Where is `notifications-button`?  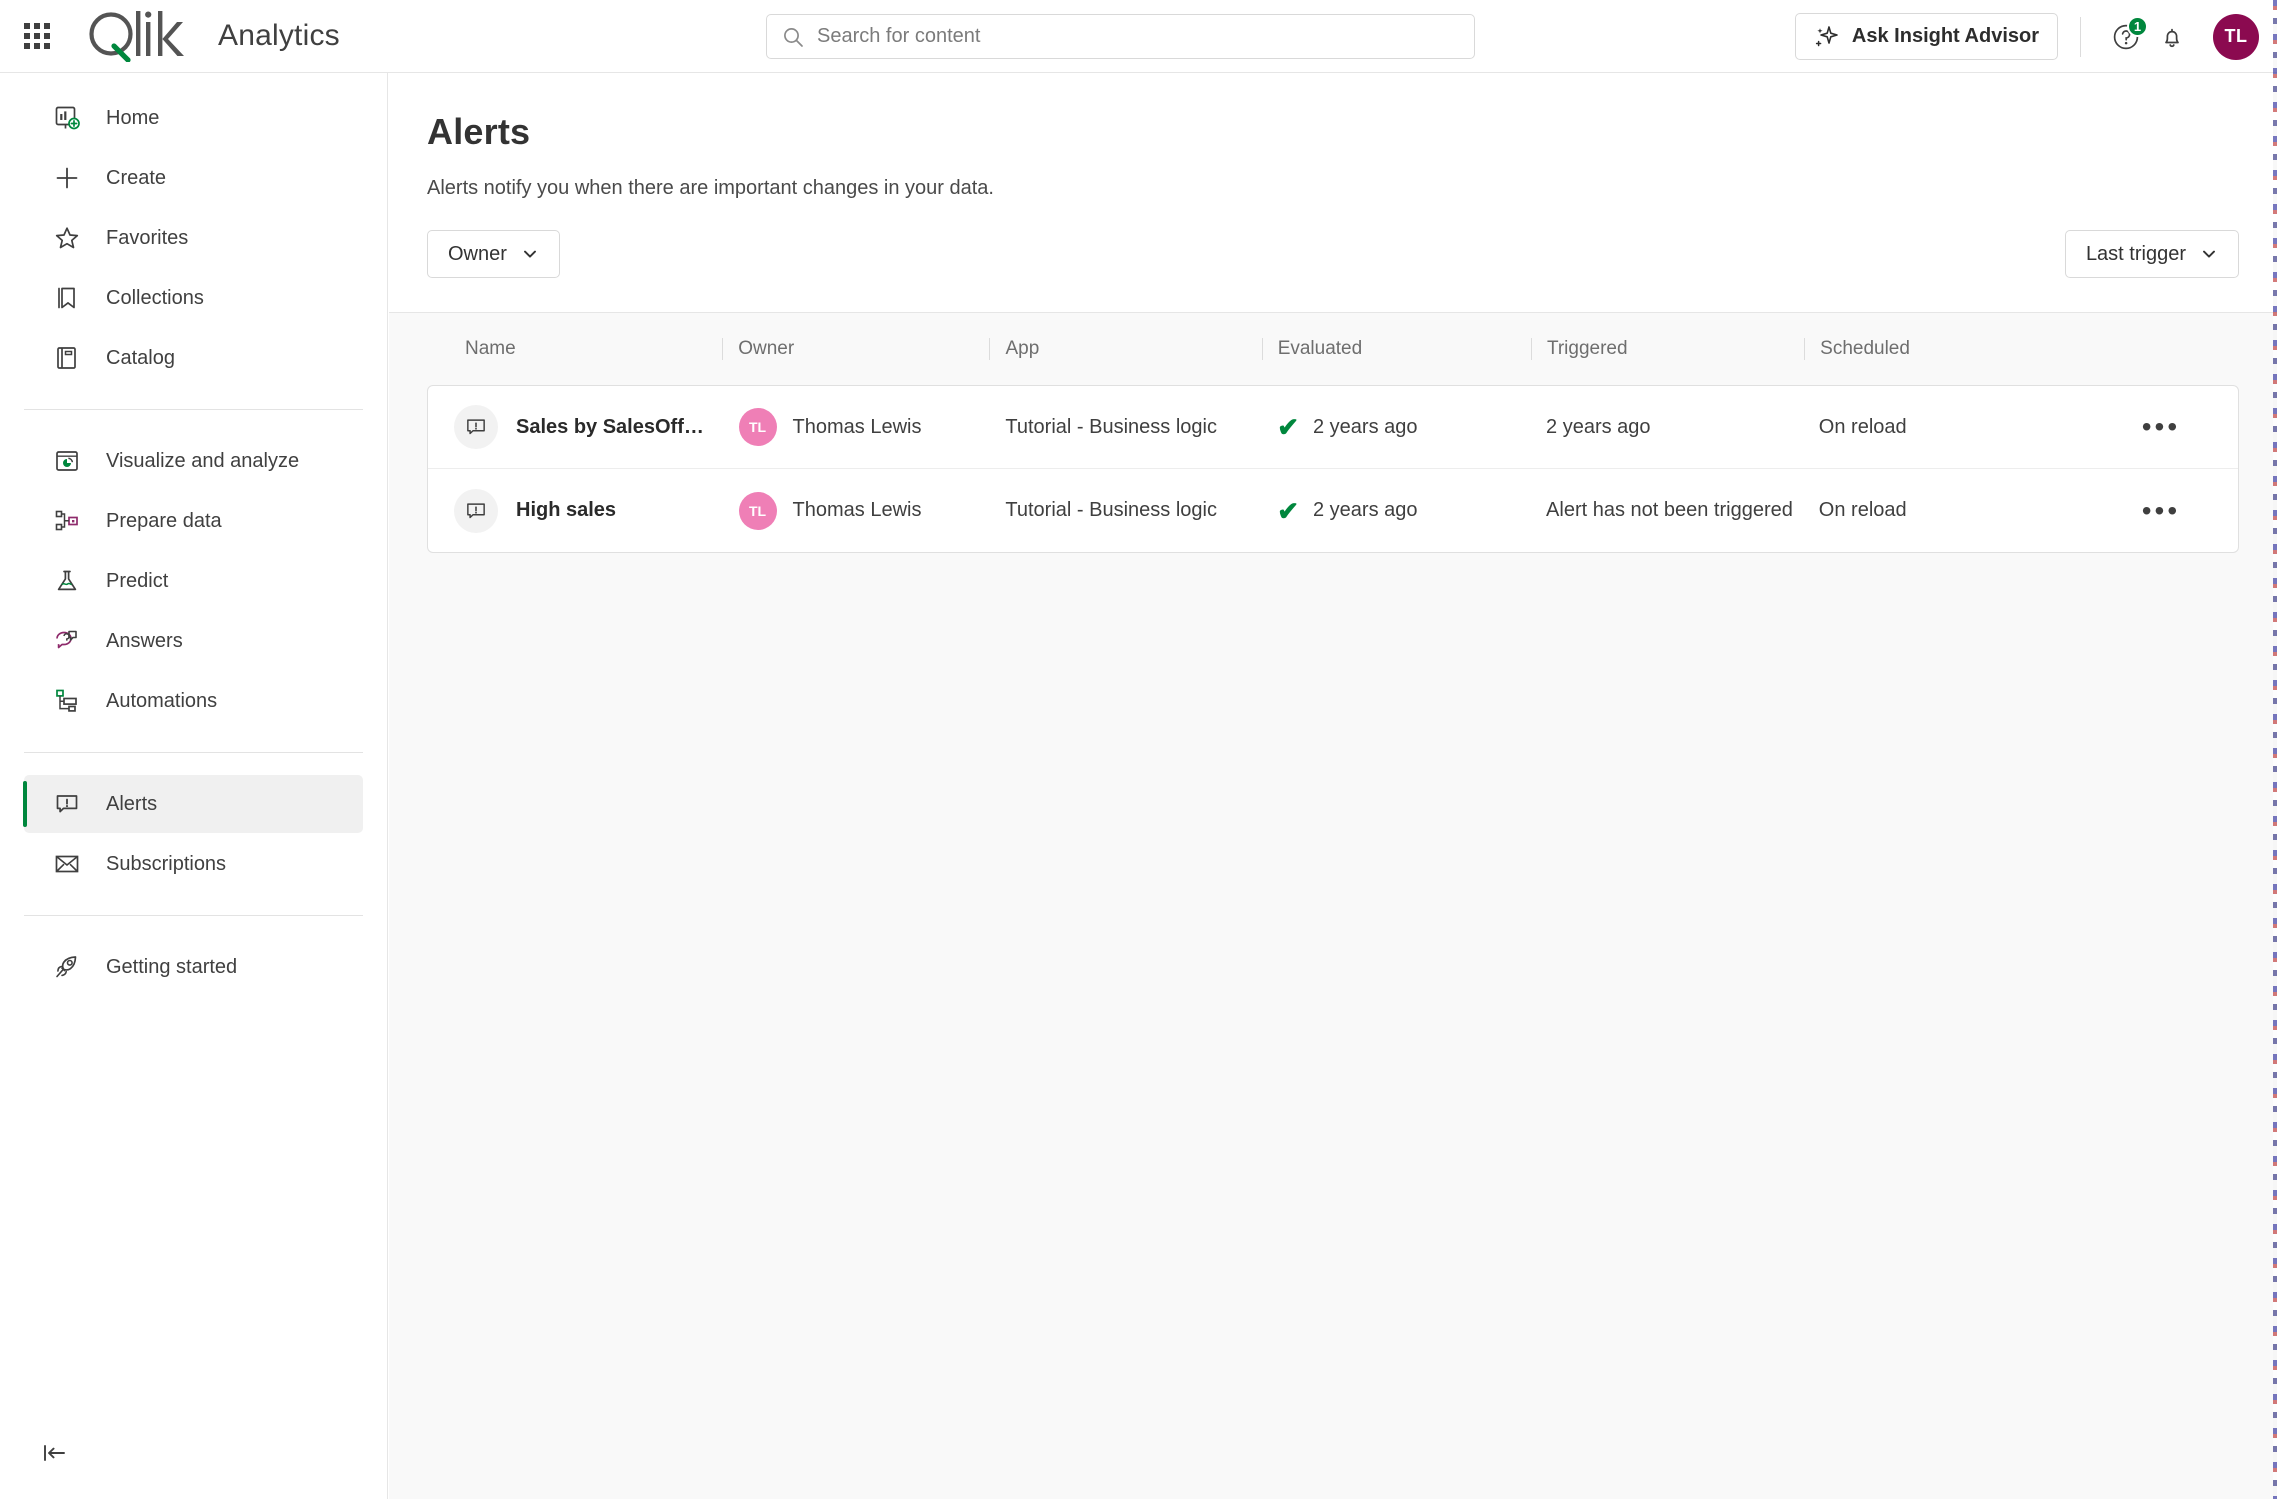
notifications-button is located at coordinates (2172, 37).